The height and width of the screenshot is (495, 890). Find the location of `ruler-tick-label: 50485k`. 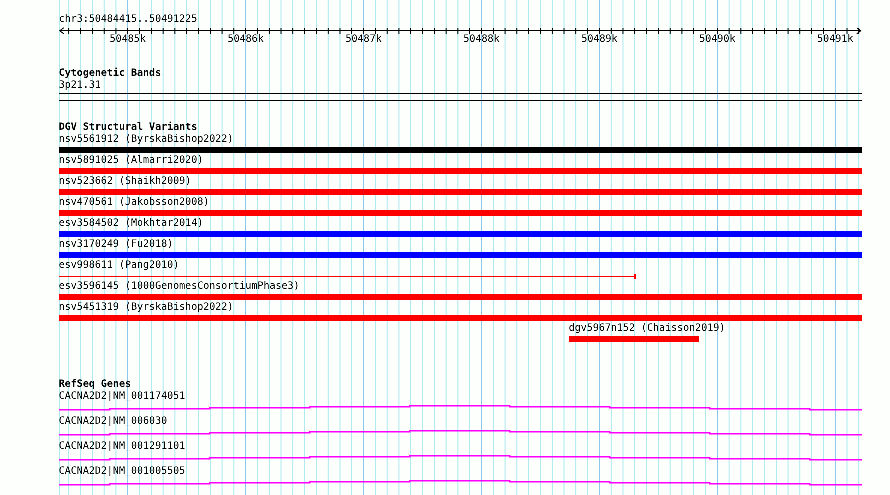

ruler-tick-label: 50485k is located at coordinates (128, 40).